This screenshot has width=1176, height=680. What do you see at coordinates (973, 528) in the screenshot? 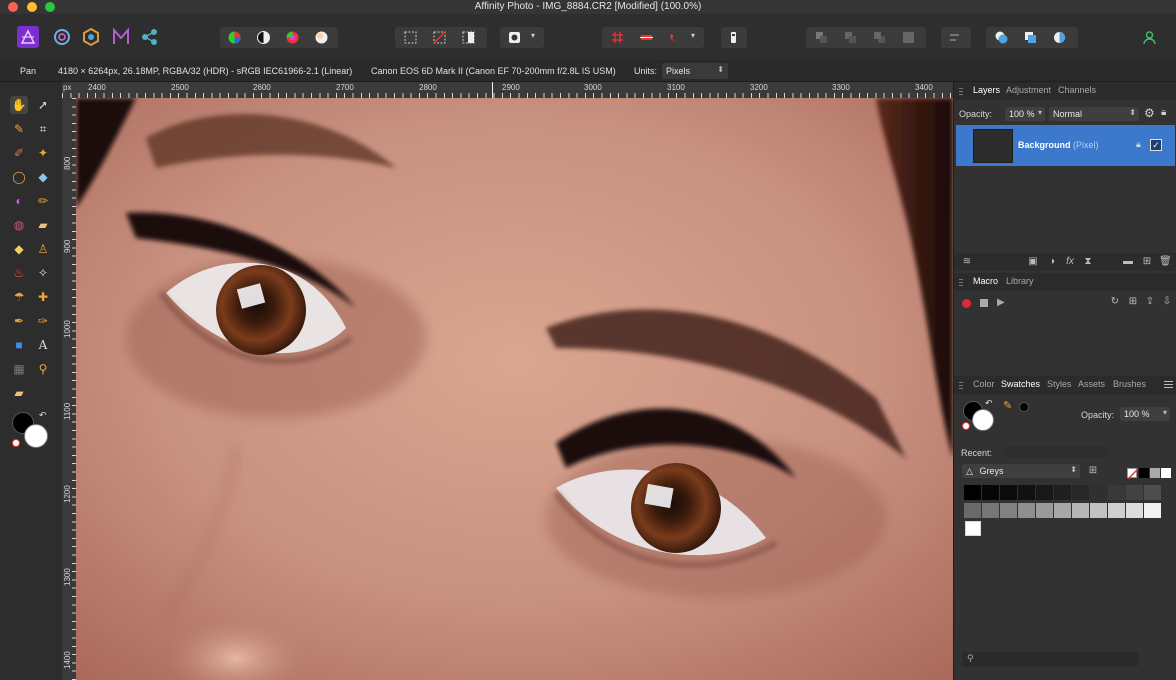
I see `recent-white-swatch` at bounding box center [973, 528].